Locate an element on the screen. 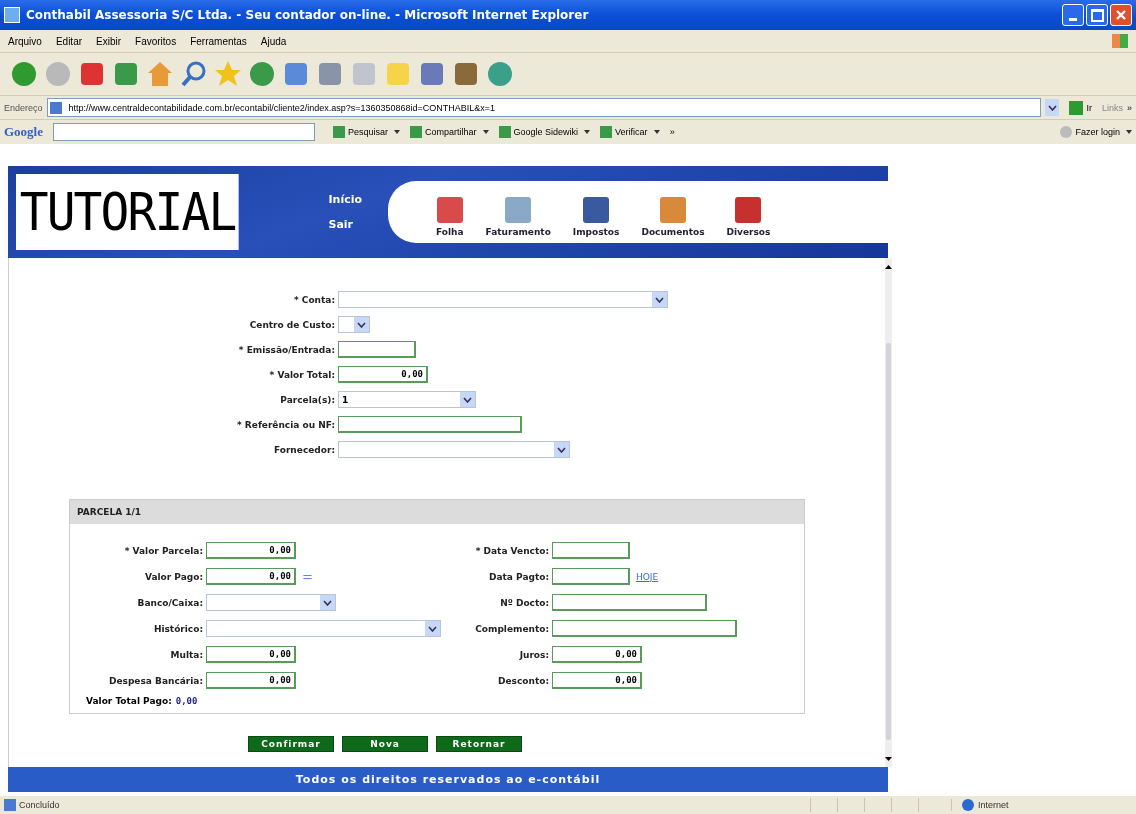  nav-link: Sair is located at coordinates (345, 224).